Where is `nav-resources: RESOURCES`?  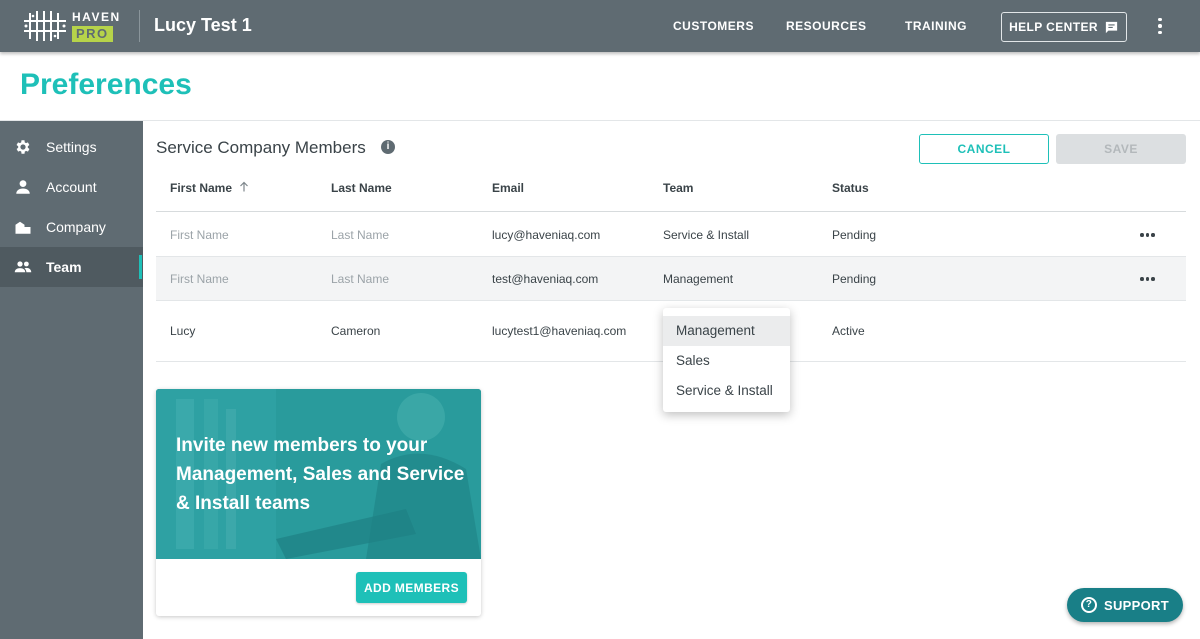
nav-resources: RESOURCES is located at coordinates (826, 26).